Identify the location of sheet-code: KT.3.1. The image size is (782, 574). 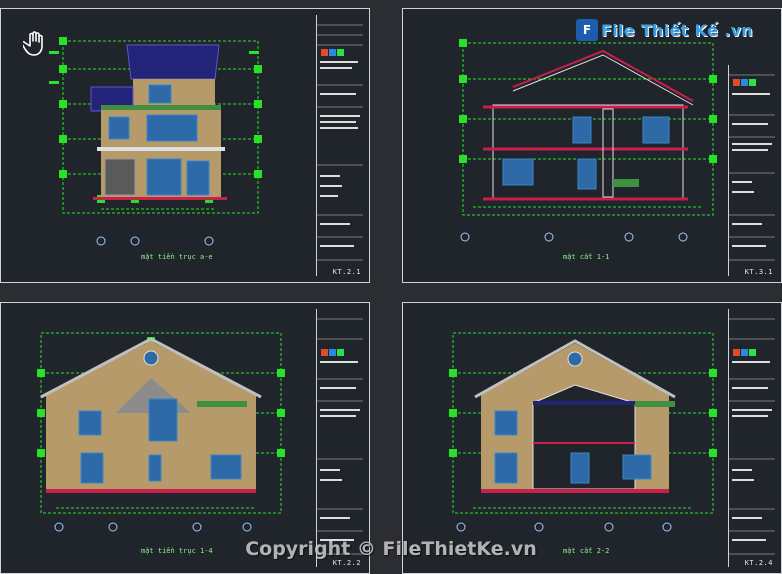
(758, 272).